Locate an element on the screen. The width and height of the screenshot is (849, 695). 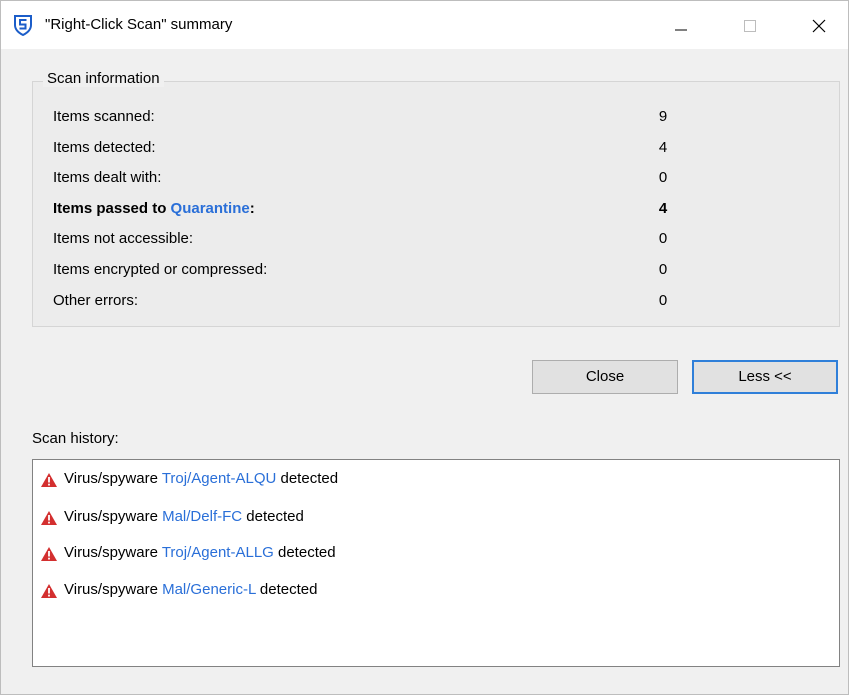
less-button: Less << is located at coordinates (765, 377).